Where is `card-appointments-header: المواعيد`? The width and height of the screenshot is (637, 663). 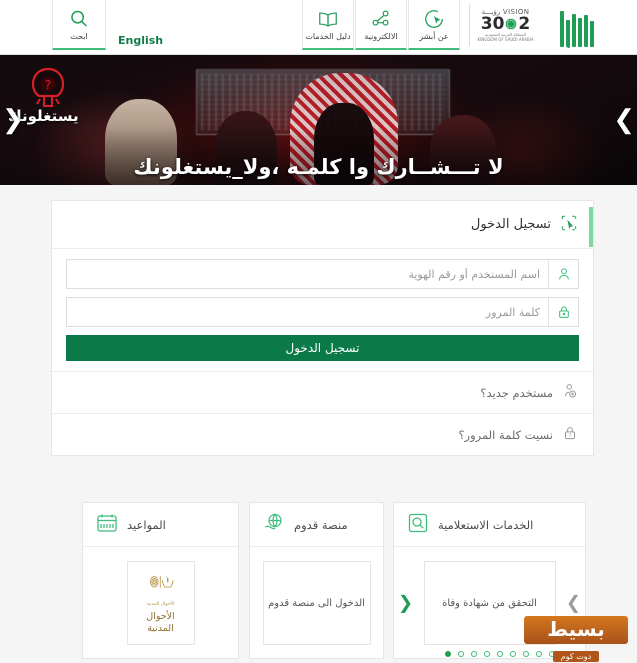 card-appointments-header: المواعيد is located at coordinates (160, 525).